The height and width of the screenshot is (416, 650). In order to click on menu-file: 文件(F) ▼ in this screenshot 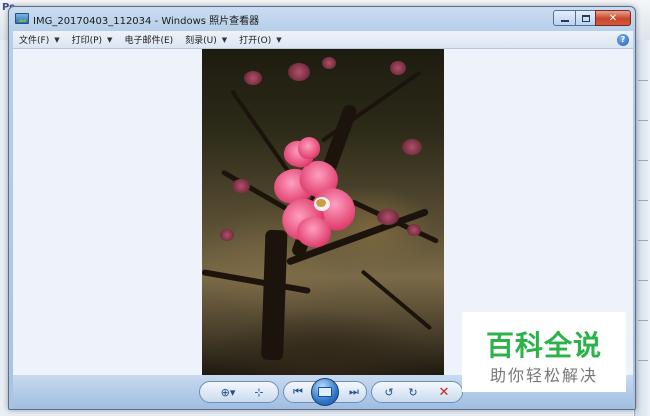, I will do `click(39, 40)`.